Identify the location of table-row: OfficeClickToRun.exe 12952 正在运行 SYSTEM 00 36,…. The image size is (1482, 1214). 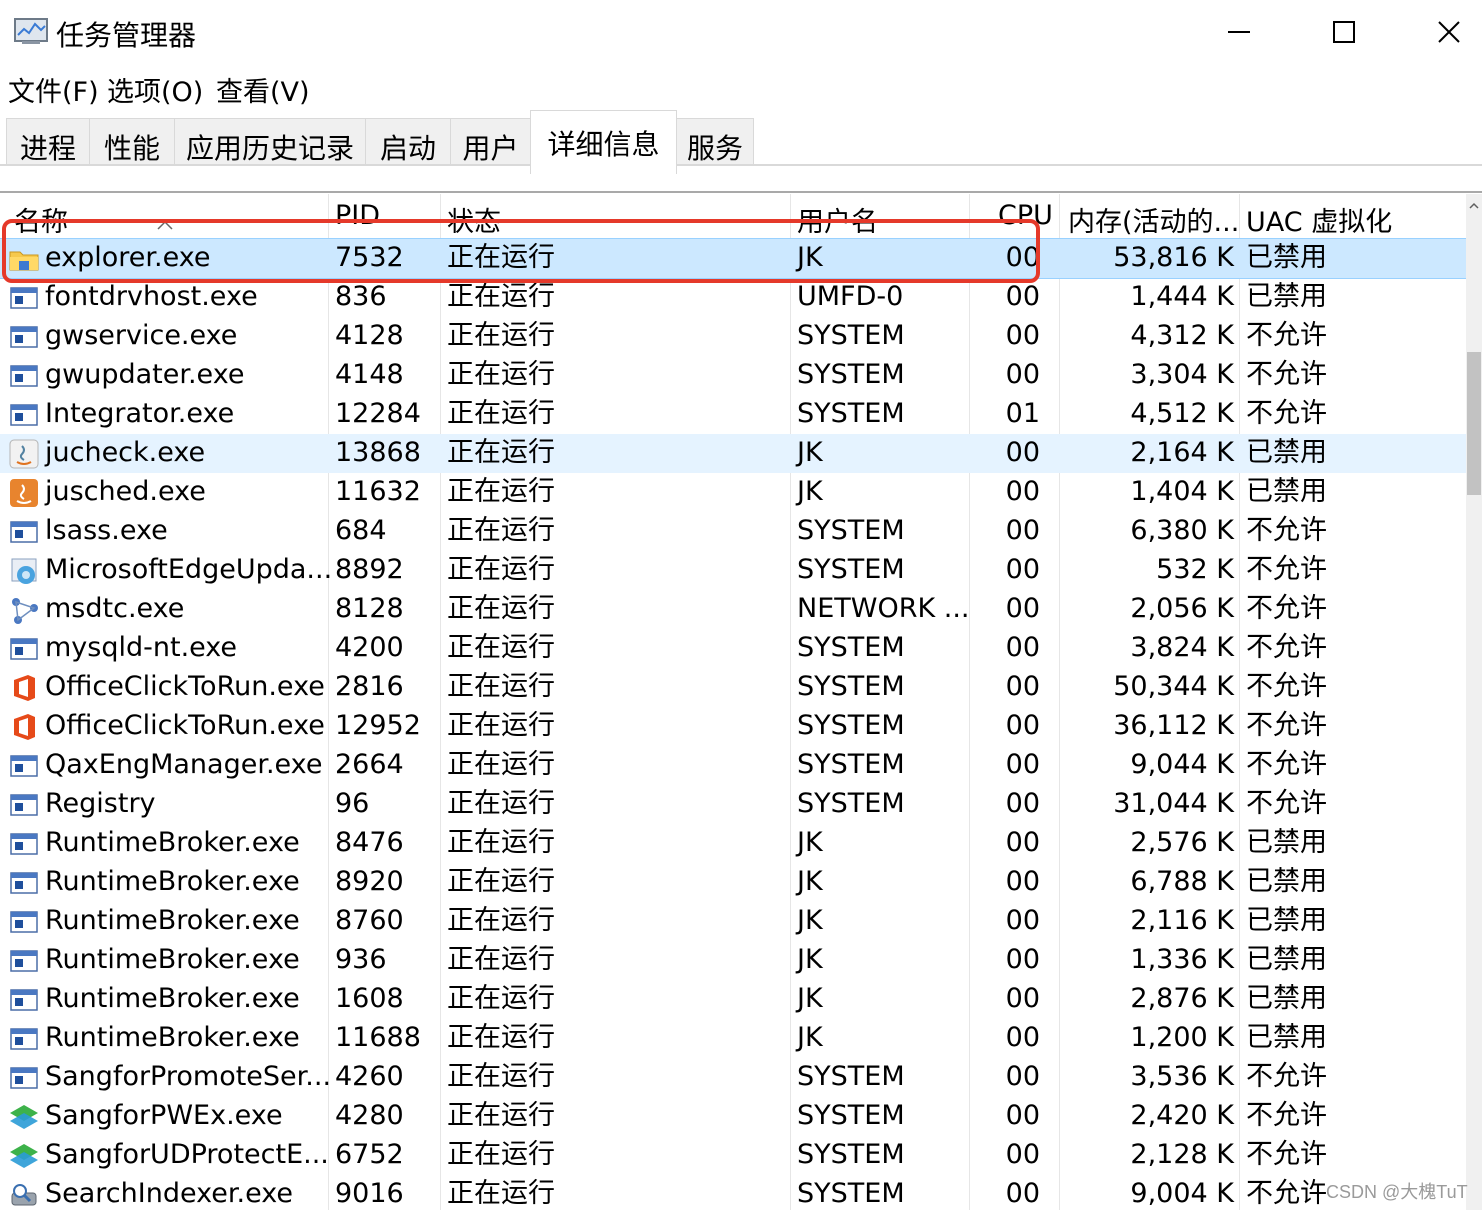
(733, 726).